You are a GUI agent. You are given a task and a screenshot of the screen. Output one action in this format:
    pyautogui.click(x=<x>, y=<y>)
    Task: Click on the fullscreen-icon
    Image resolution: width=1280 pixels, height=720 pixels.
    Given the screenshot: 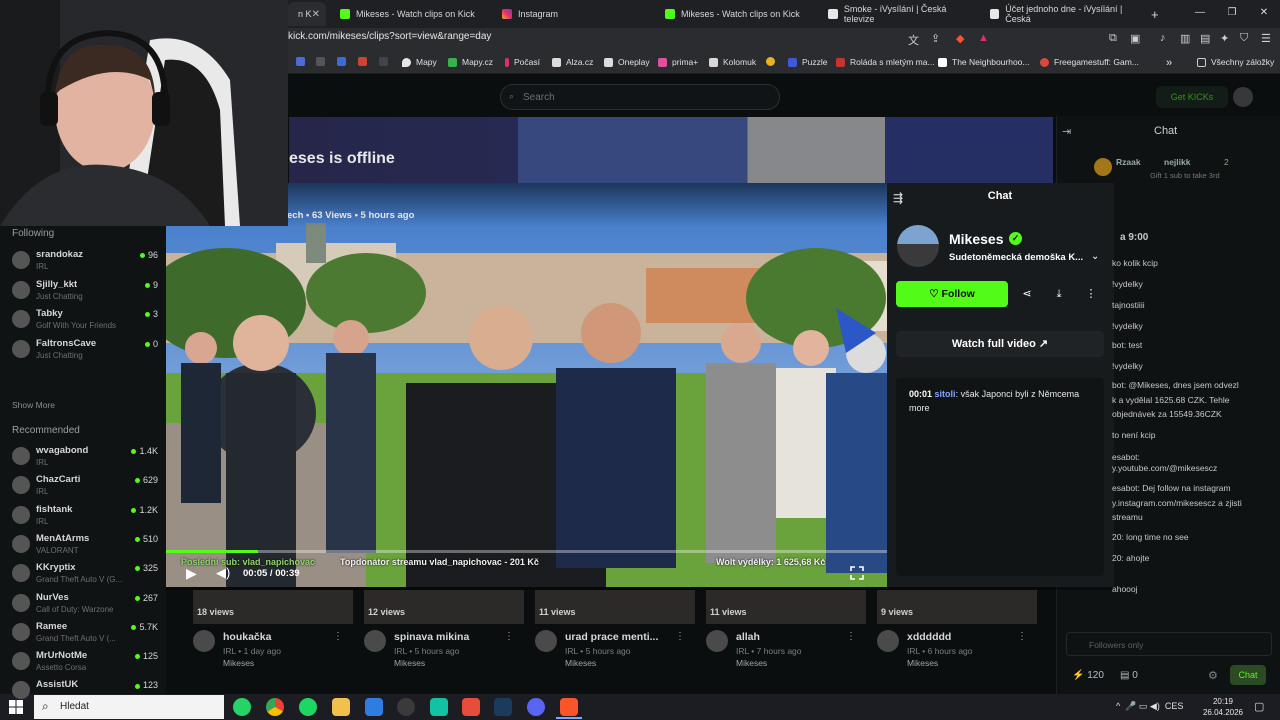 What is the action you would take?
    pyautogui.click(x=857, y=573)
    